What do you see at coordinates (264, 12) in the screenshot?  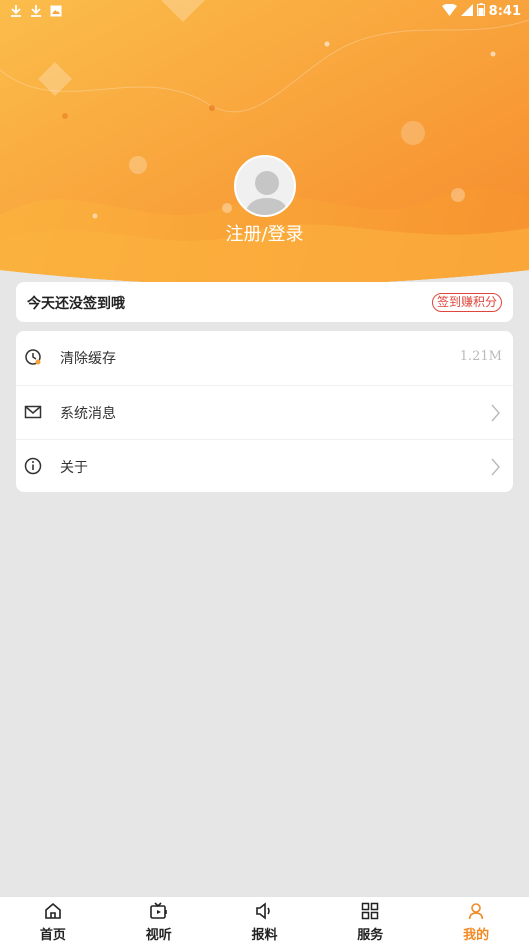 I see `status-bar: 8:41` at bounding box center [264, 12].